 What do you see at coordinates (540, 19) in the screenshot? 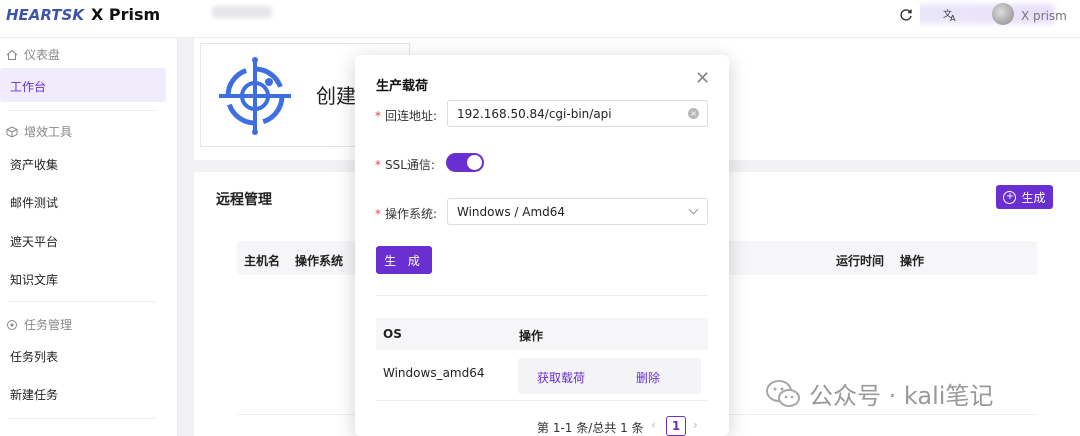
I see `top-header: HEARTSK X Prism 文A X prism` at bounding box center [540, 19].